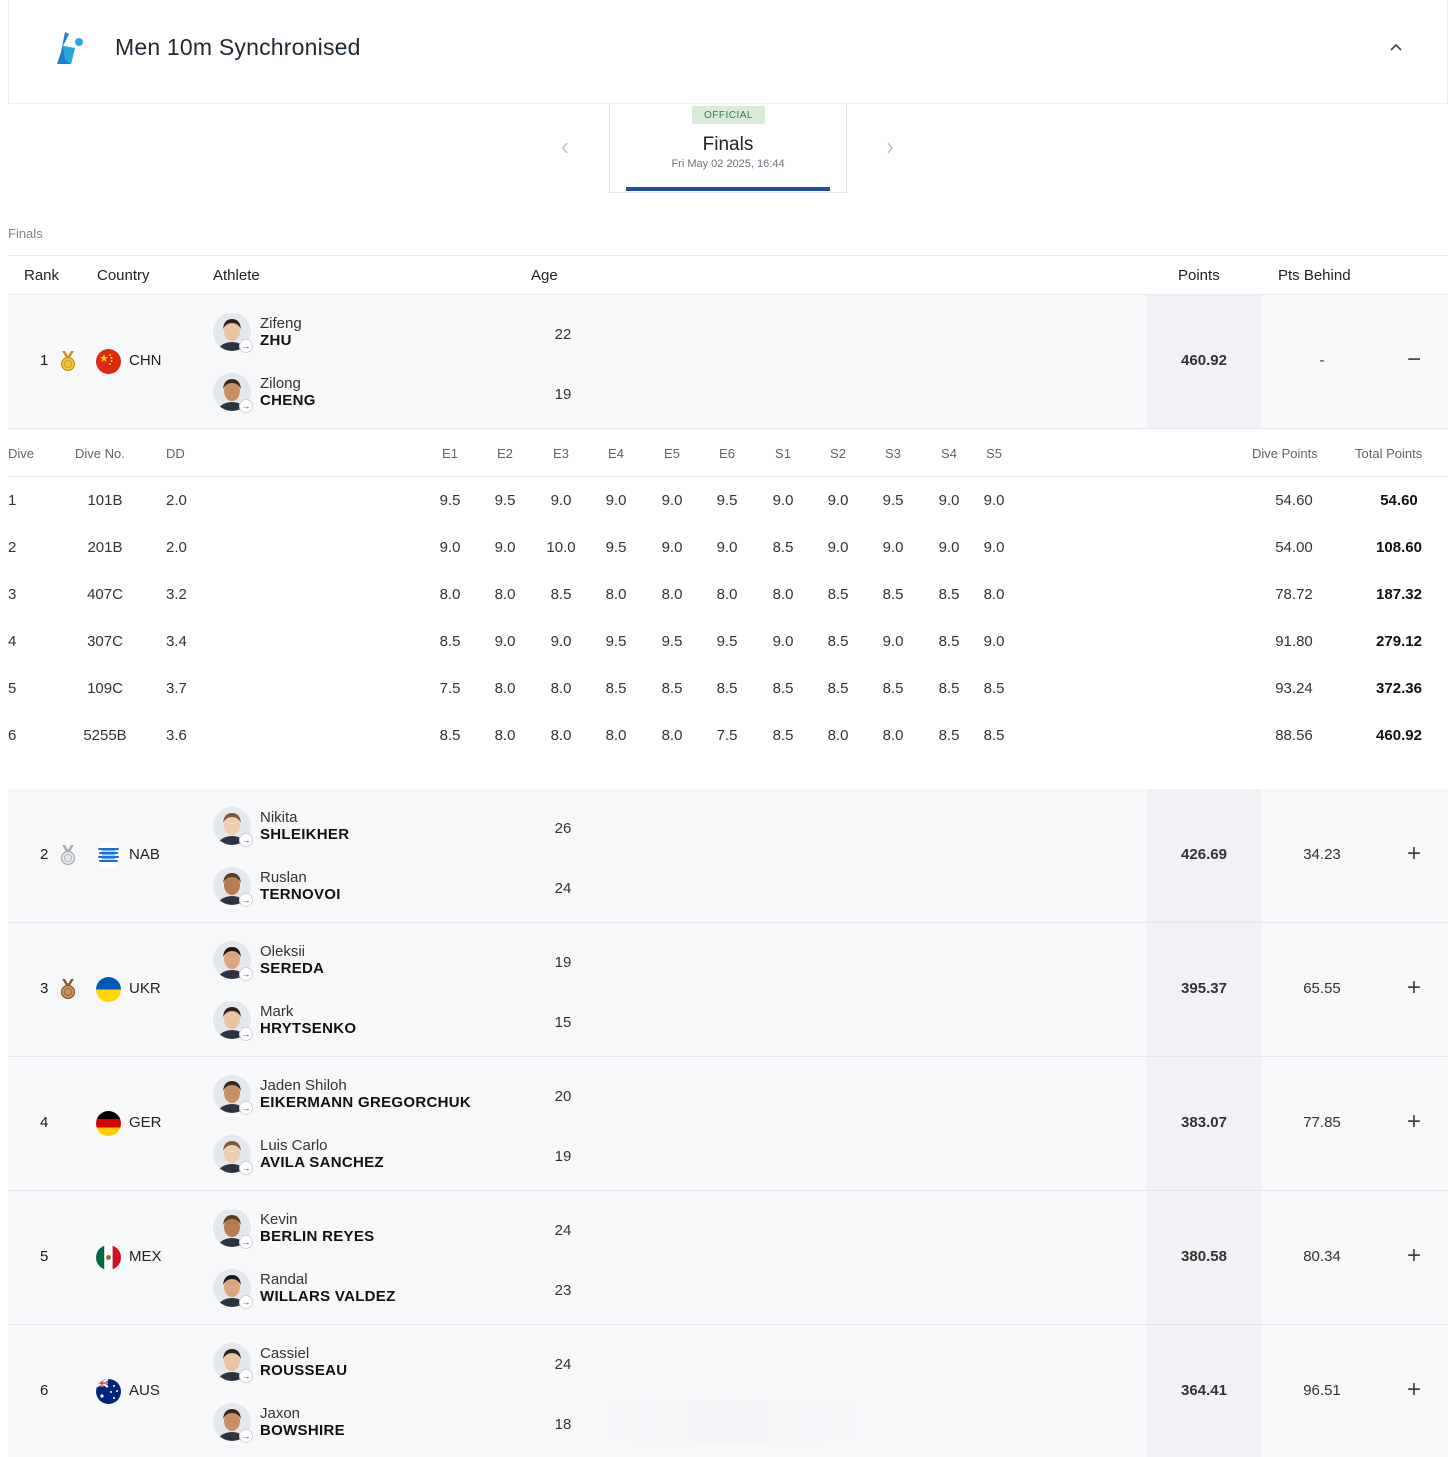  I want to click on chevron-left-icon, so click(565, 148).